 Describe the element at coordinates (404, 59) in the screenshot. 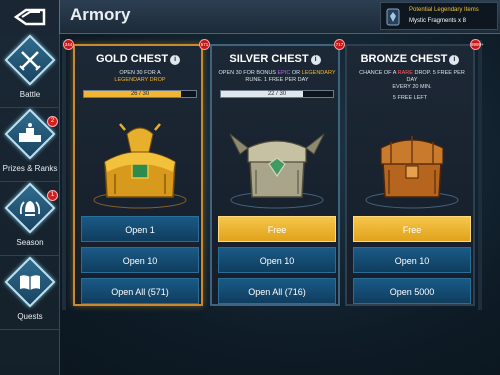

I see `bronze-chest-title: BRONZE CHEST` at that location.